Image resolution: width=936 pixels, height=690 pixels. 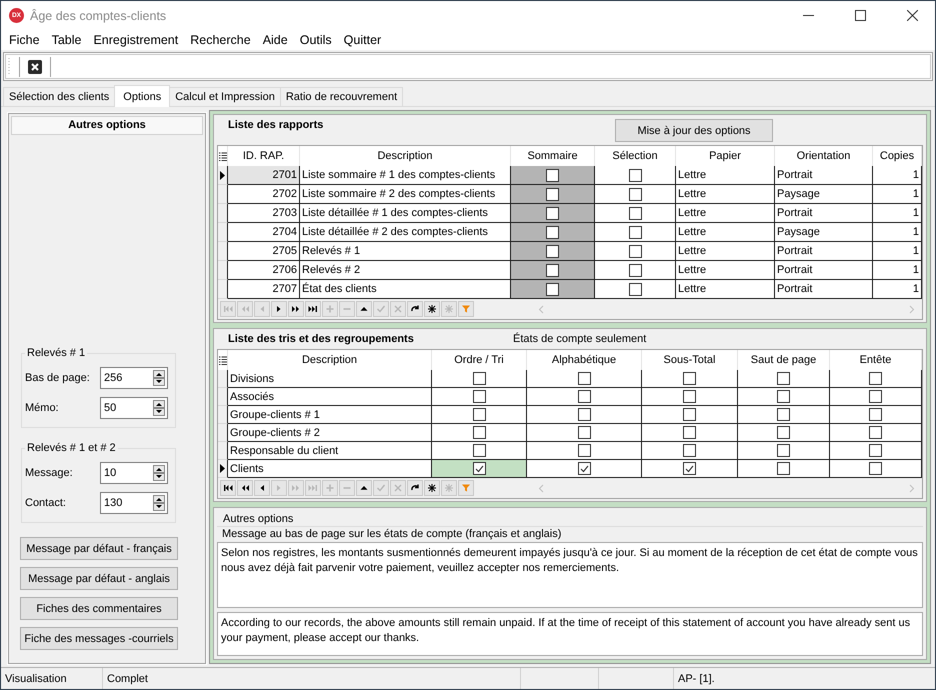 What do you see at coordinates (9, 66) in the screenshot?
I see `toolbar-grip` at bounding box center [9, 66].